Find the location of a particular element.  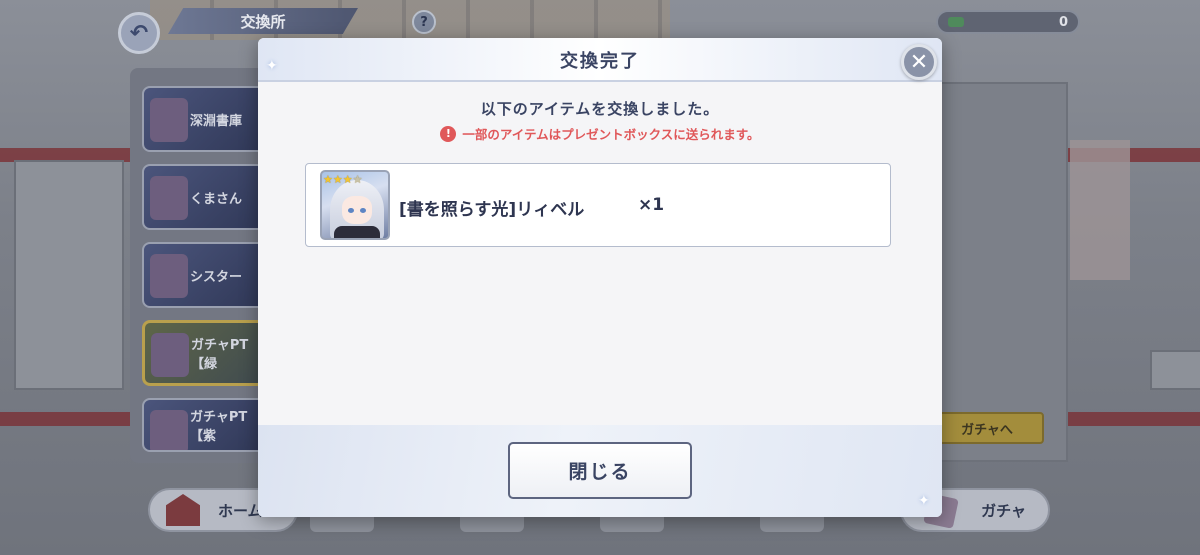

page-title: 交換所 is located at coordinates (263, 21).